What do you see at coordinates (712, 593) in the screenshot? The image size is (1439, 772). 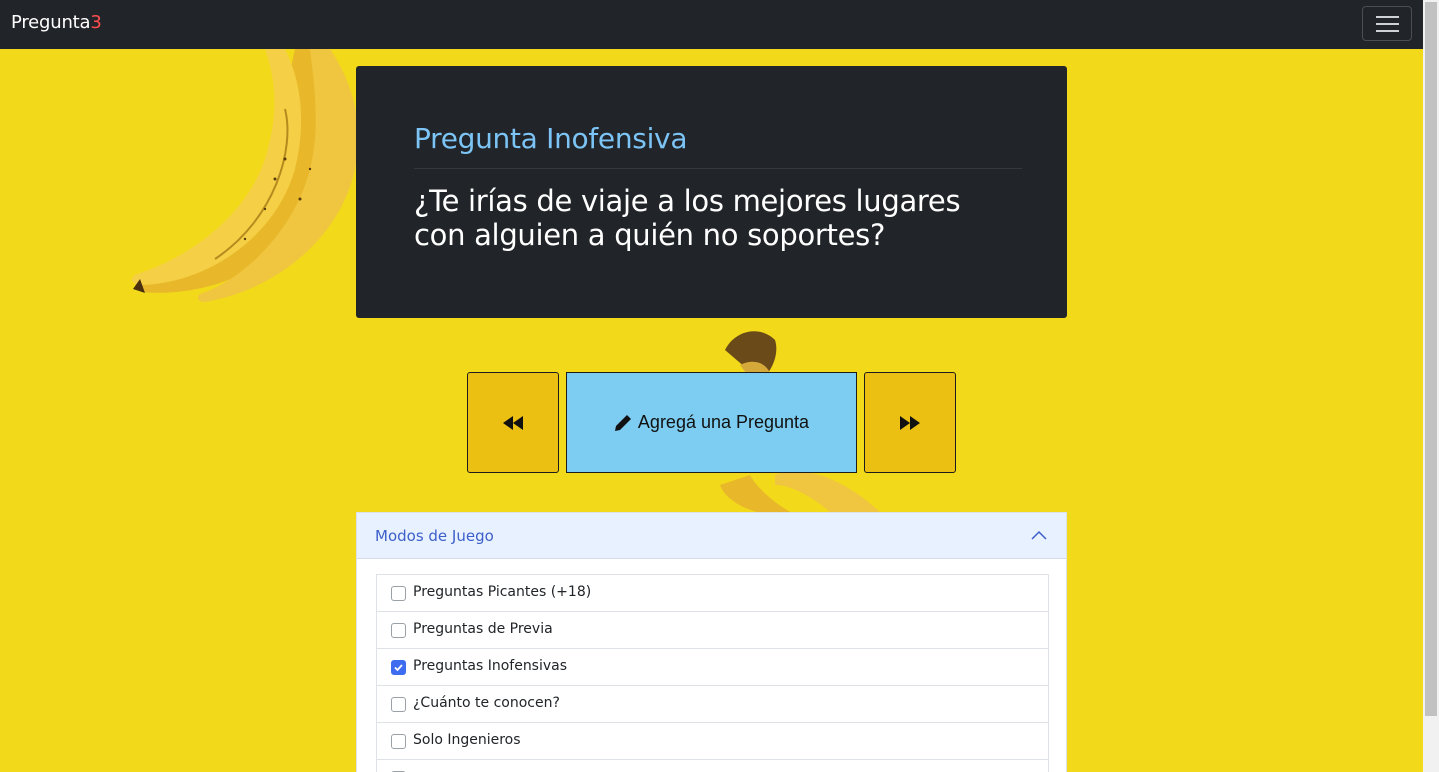 I see `game-mode-item: Preguntas Picantes (+18)` at bounding box center [712, 593].